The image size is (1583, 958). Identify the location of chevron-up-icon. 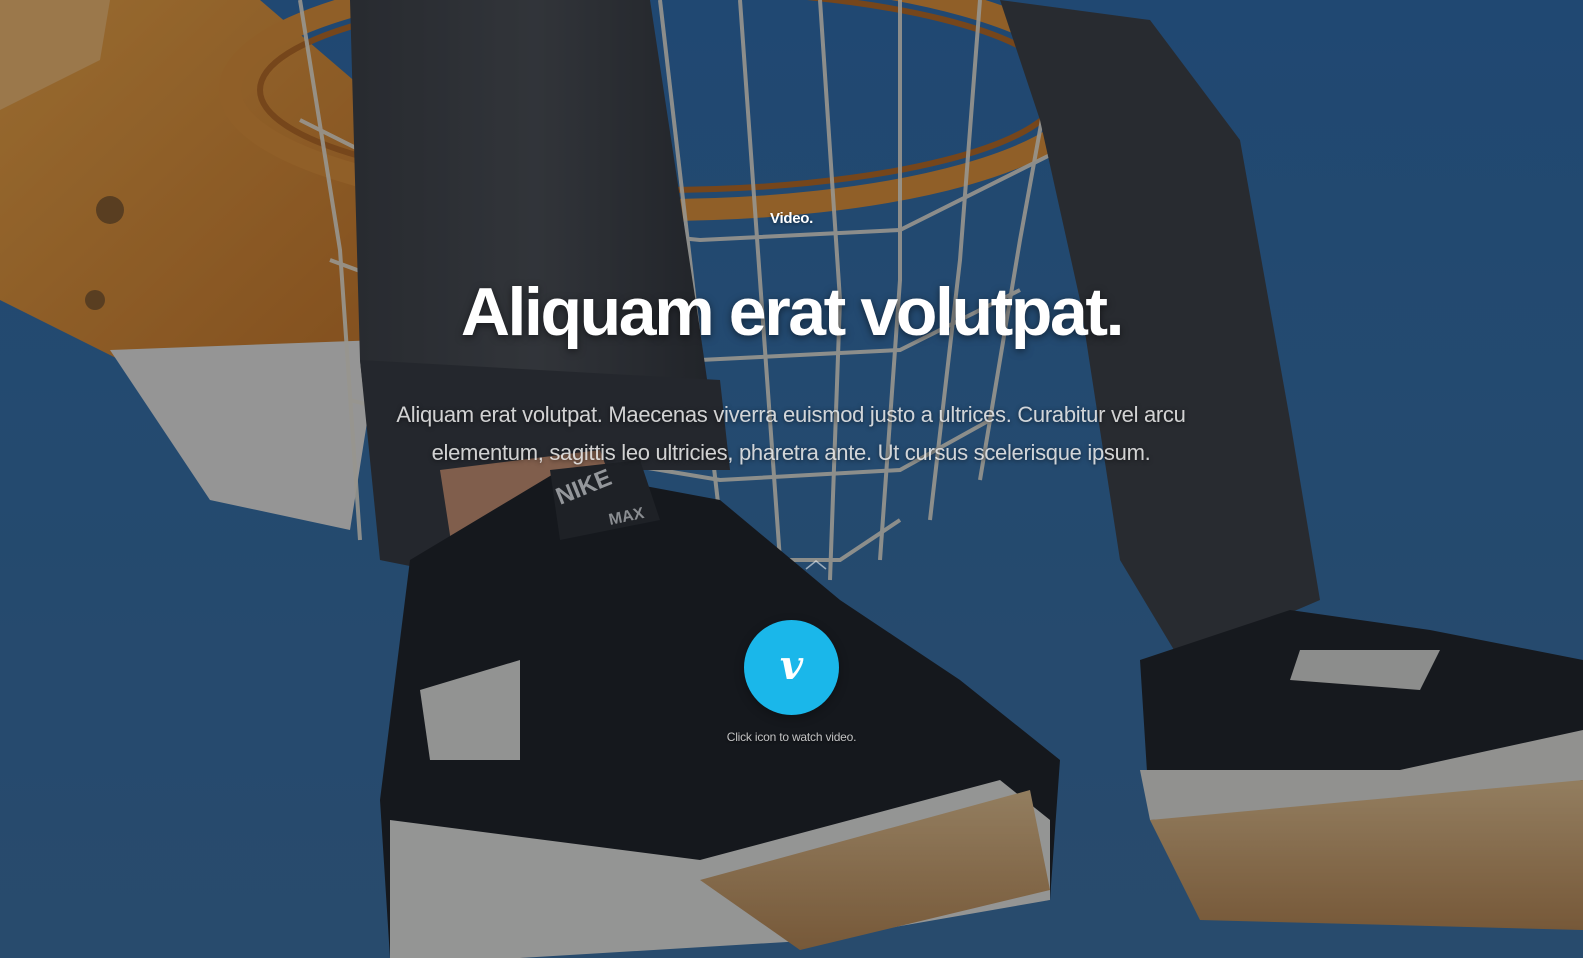
(816, 565).